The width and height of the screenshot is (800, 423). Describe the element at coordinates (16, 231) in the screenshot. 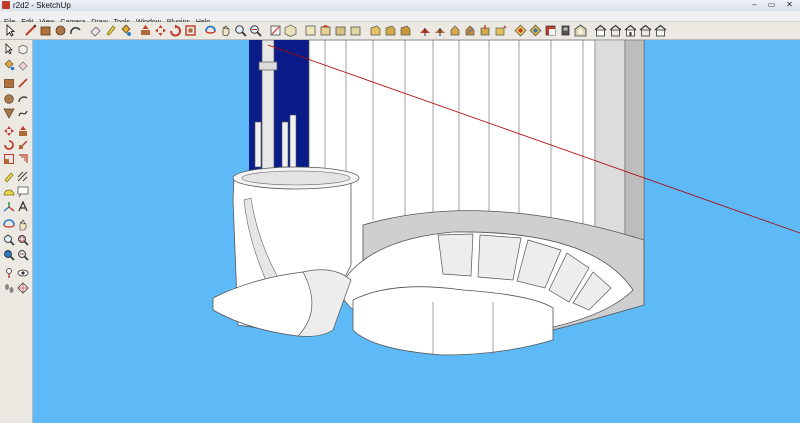

I see `large-tool-set` at that location.